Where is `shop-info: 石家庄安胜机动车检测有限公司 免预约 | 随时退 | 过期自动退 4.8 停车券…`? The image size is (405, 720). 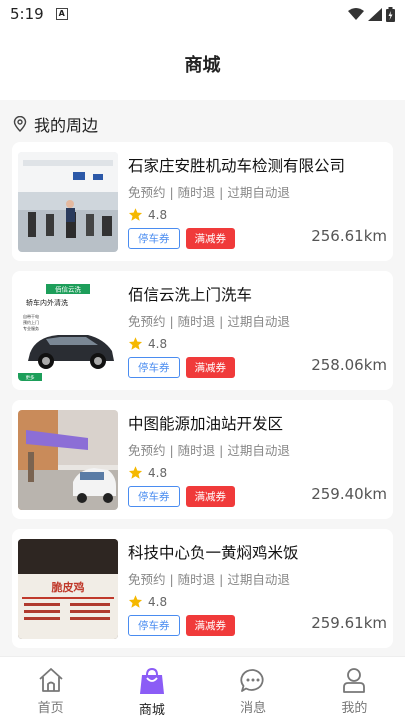 shop-info: 石家庄安胜机动车检测有限公司 免预约 | 随时退 | 过期自动退 4.8 停车券… is located at coordinates (257, 201).